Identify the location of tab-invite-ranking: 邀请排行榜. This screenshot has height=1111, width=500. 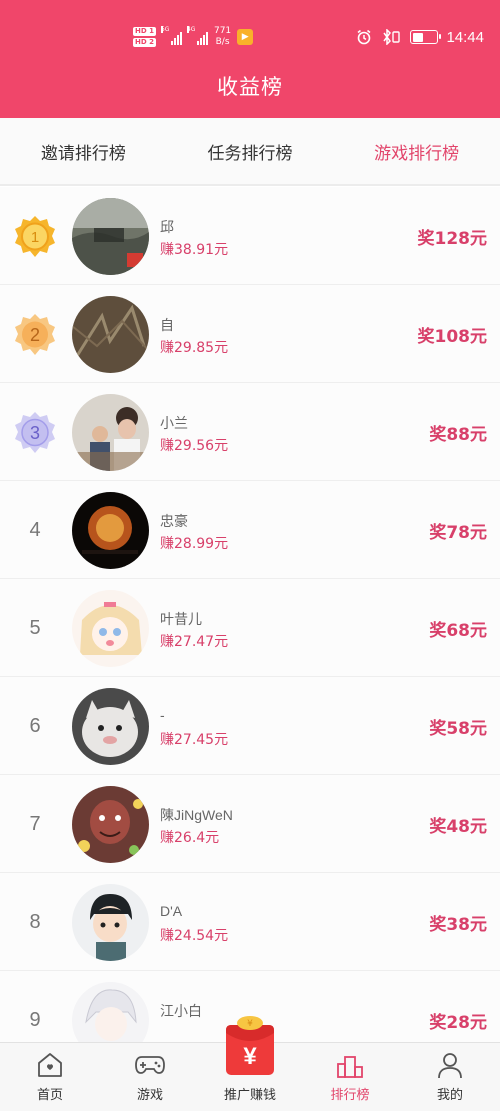
(83, 151).